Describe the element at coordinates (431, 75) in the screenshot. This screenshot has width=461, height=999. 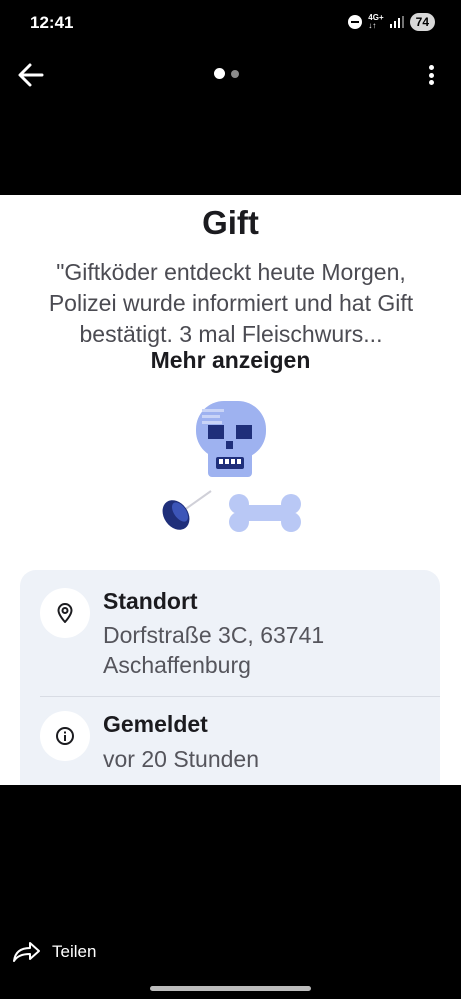
I see `more-options-button` at that location.